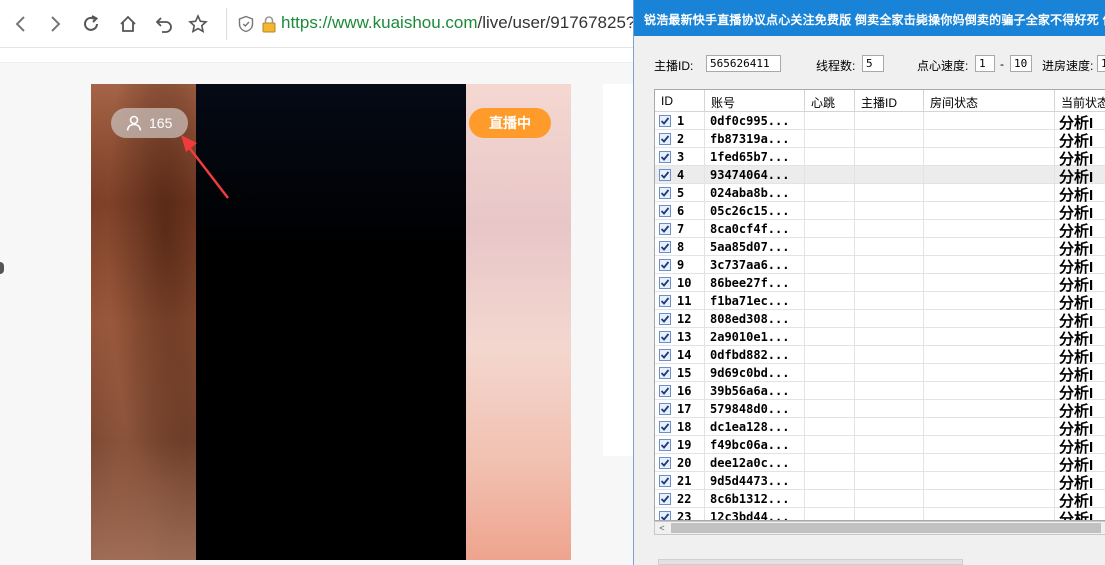 The width and height of the screenshot is (1105, 565). I want to click on home-icon, so click(128, 24).